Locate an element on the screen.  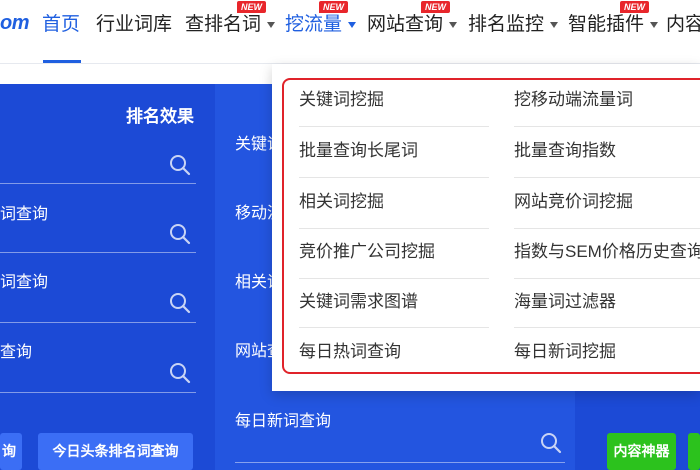
nav-industry-lexicon: 行业词库 is located at coordinates (134, 25).